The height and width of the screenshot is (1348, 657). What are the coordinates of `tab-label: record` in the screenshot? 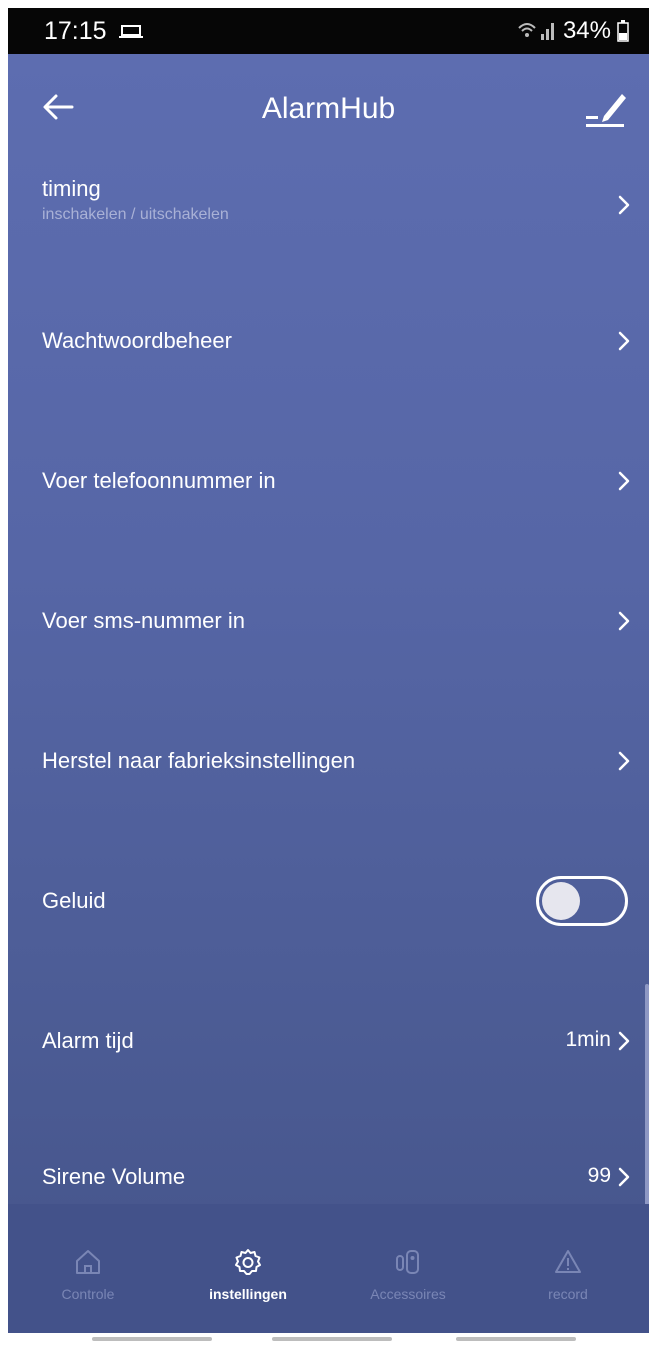 It's located at (568, 1294).